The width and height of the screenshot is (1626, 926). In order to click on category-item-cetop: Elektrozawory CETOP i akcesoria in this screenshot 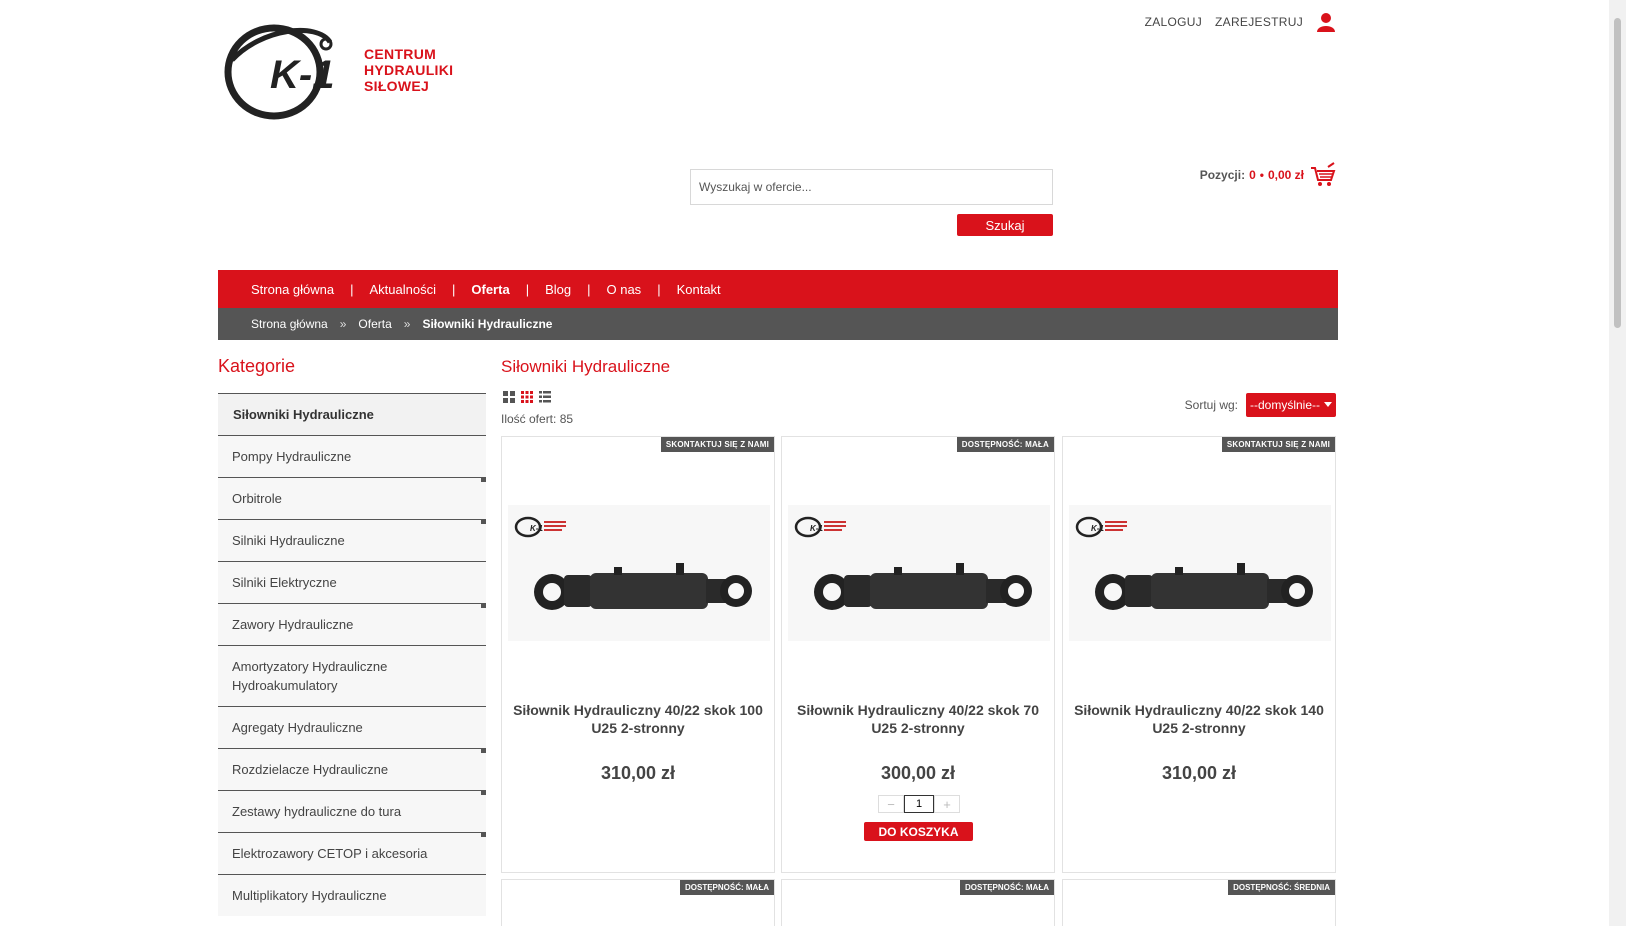, I will do `click(352, 853)`.